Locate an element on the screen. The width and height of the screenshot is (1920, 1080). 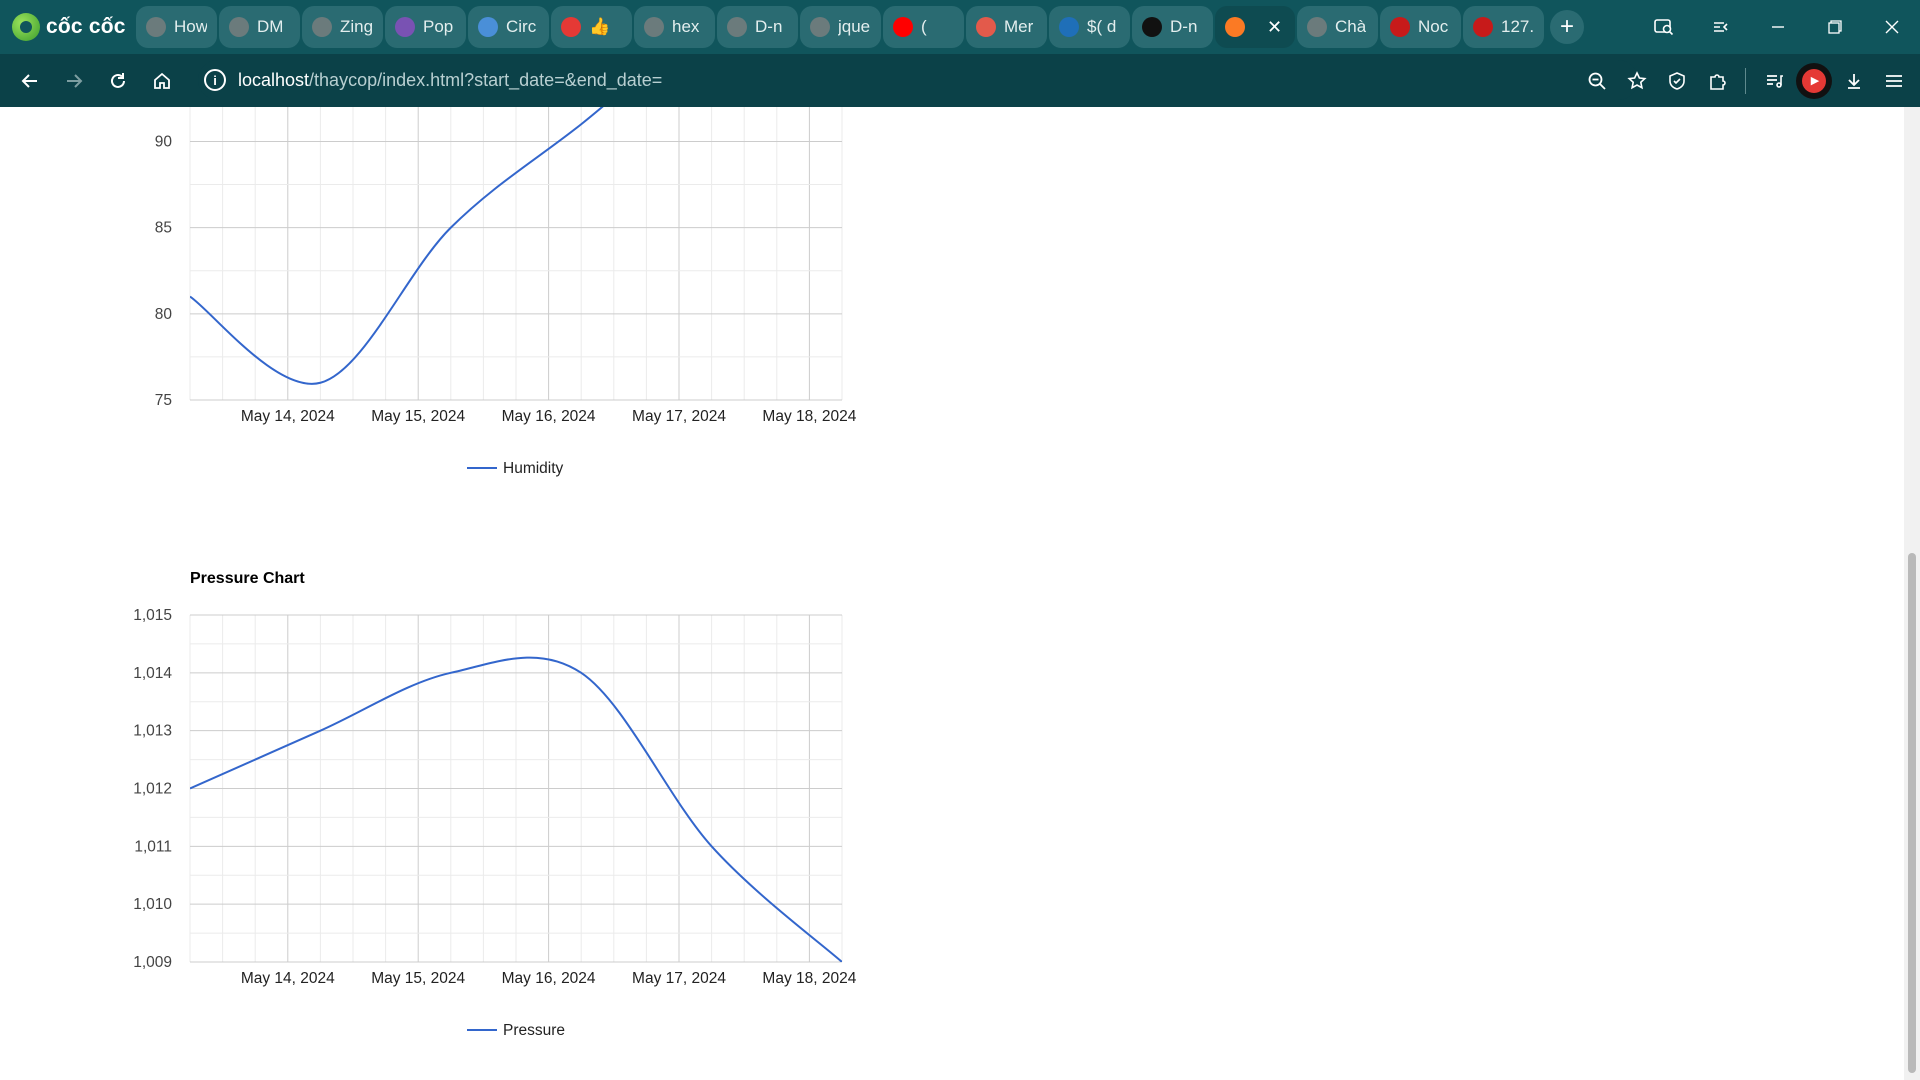
browser-tab: ✕ is located at coordinates (1255, 27).